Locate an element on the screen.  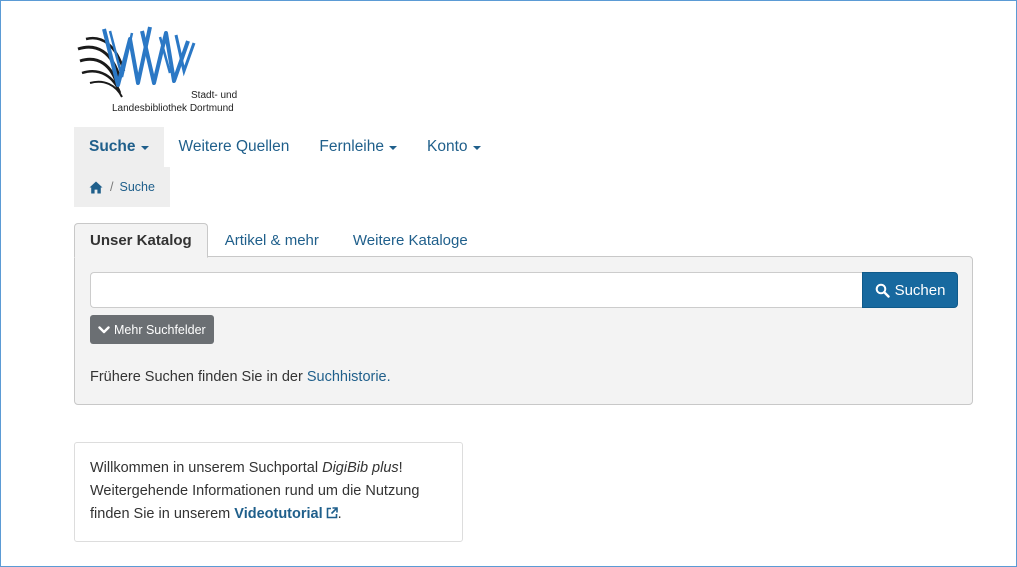
tab-unser-katalog: Unser Katalog is located at coordinates (141, 240).